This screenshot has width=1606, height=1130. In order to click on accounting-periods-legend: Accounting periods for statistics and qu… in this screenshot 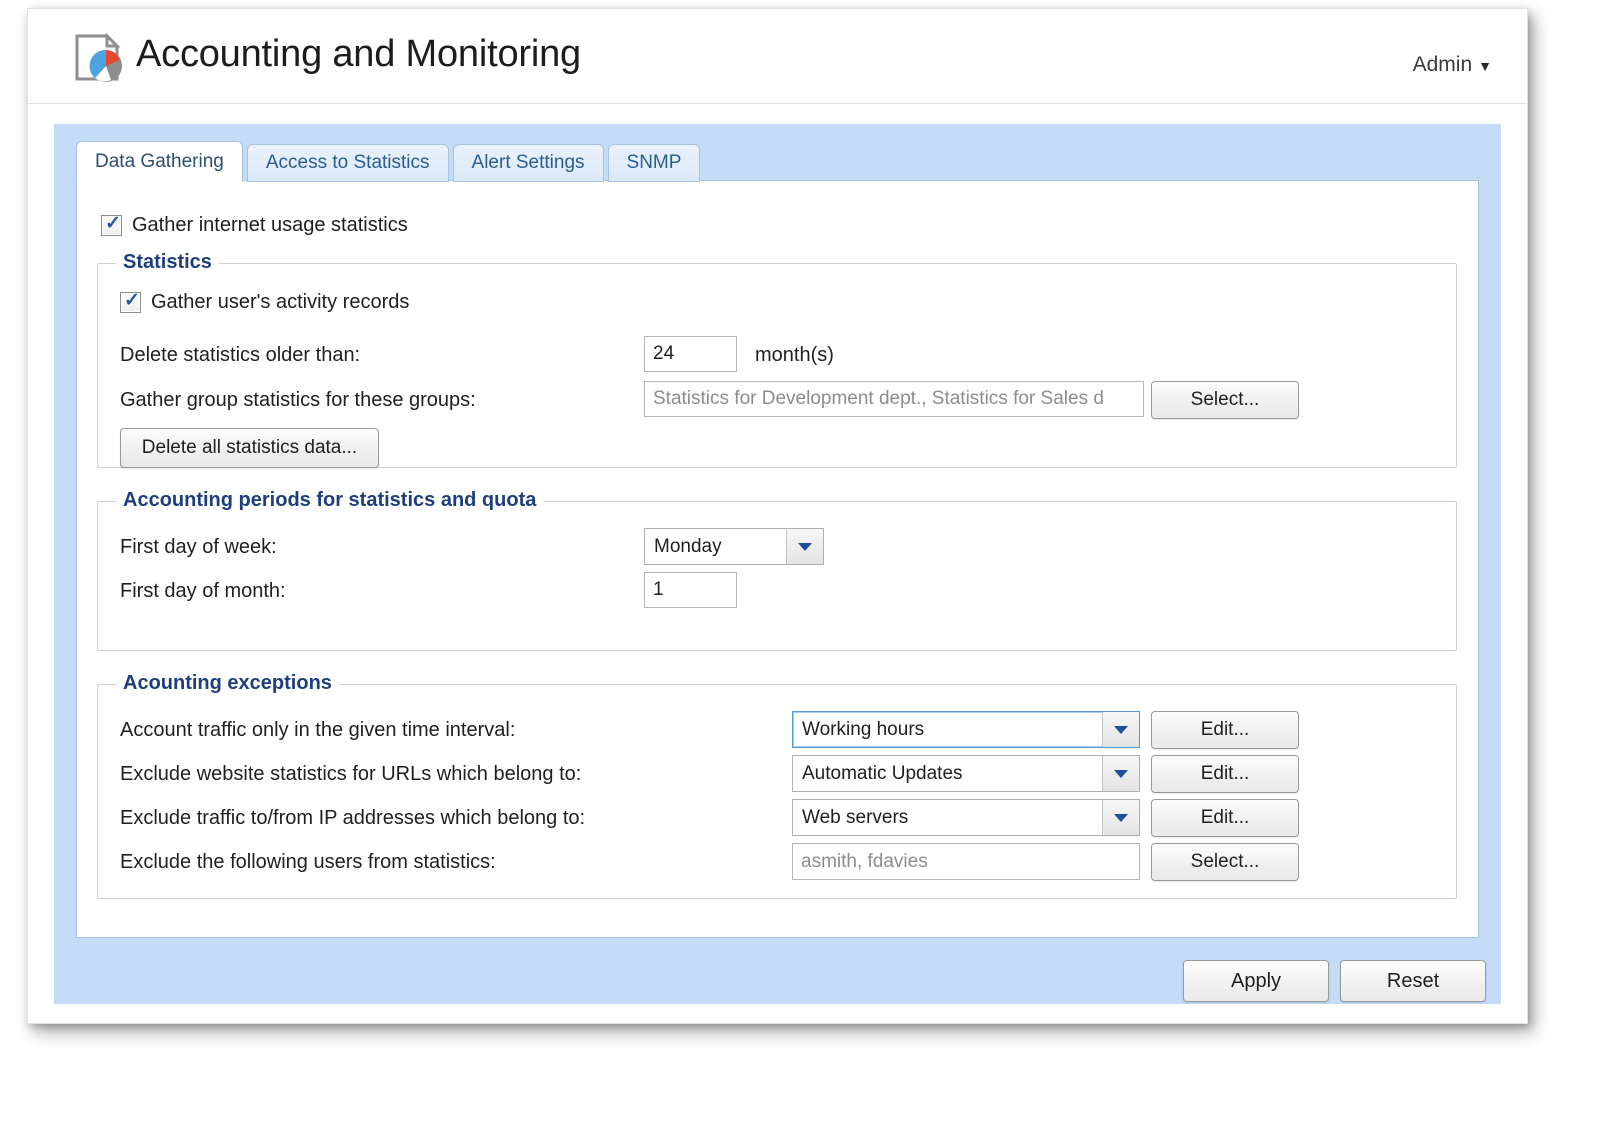, I will do `click(330, 500)`.